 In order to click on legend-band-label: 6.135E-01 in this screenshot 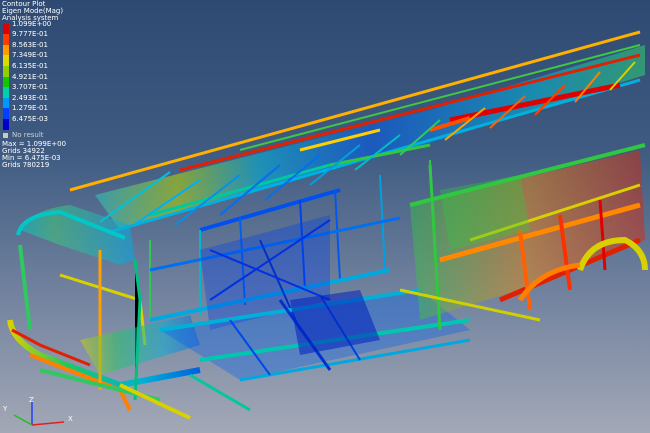, I will do `click(30, 65)`.